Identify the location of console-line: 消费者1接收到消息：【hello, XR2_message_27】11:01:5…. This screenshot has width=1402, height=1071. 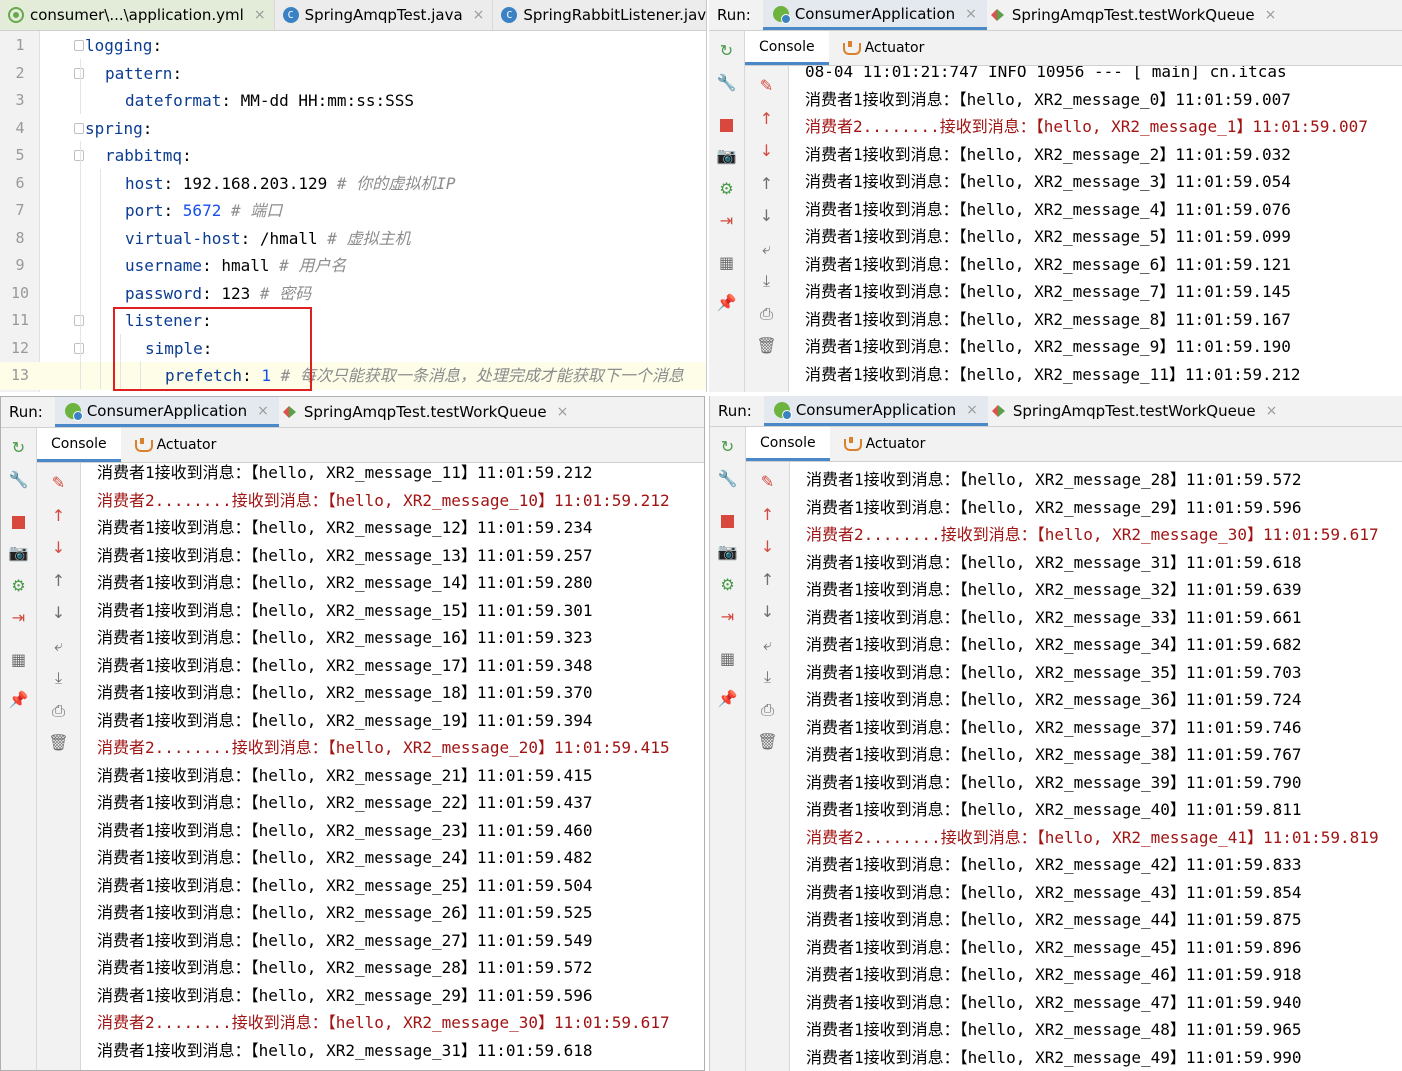
(345, 940).